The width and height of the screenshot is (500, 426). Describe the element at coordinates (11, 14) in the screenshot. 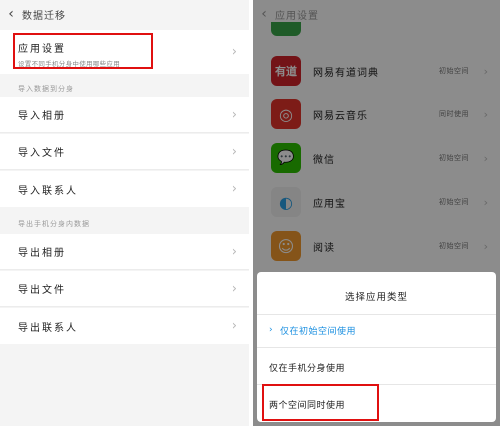

I see `chevron-left-icon: ‹` at that location.